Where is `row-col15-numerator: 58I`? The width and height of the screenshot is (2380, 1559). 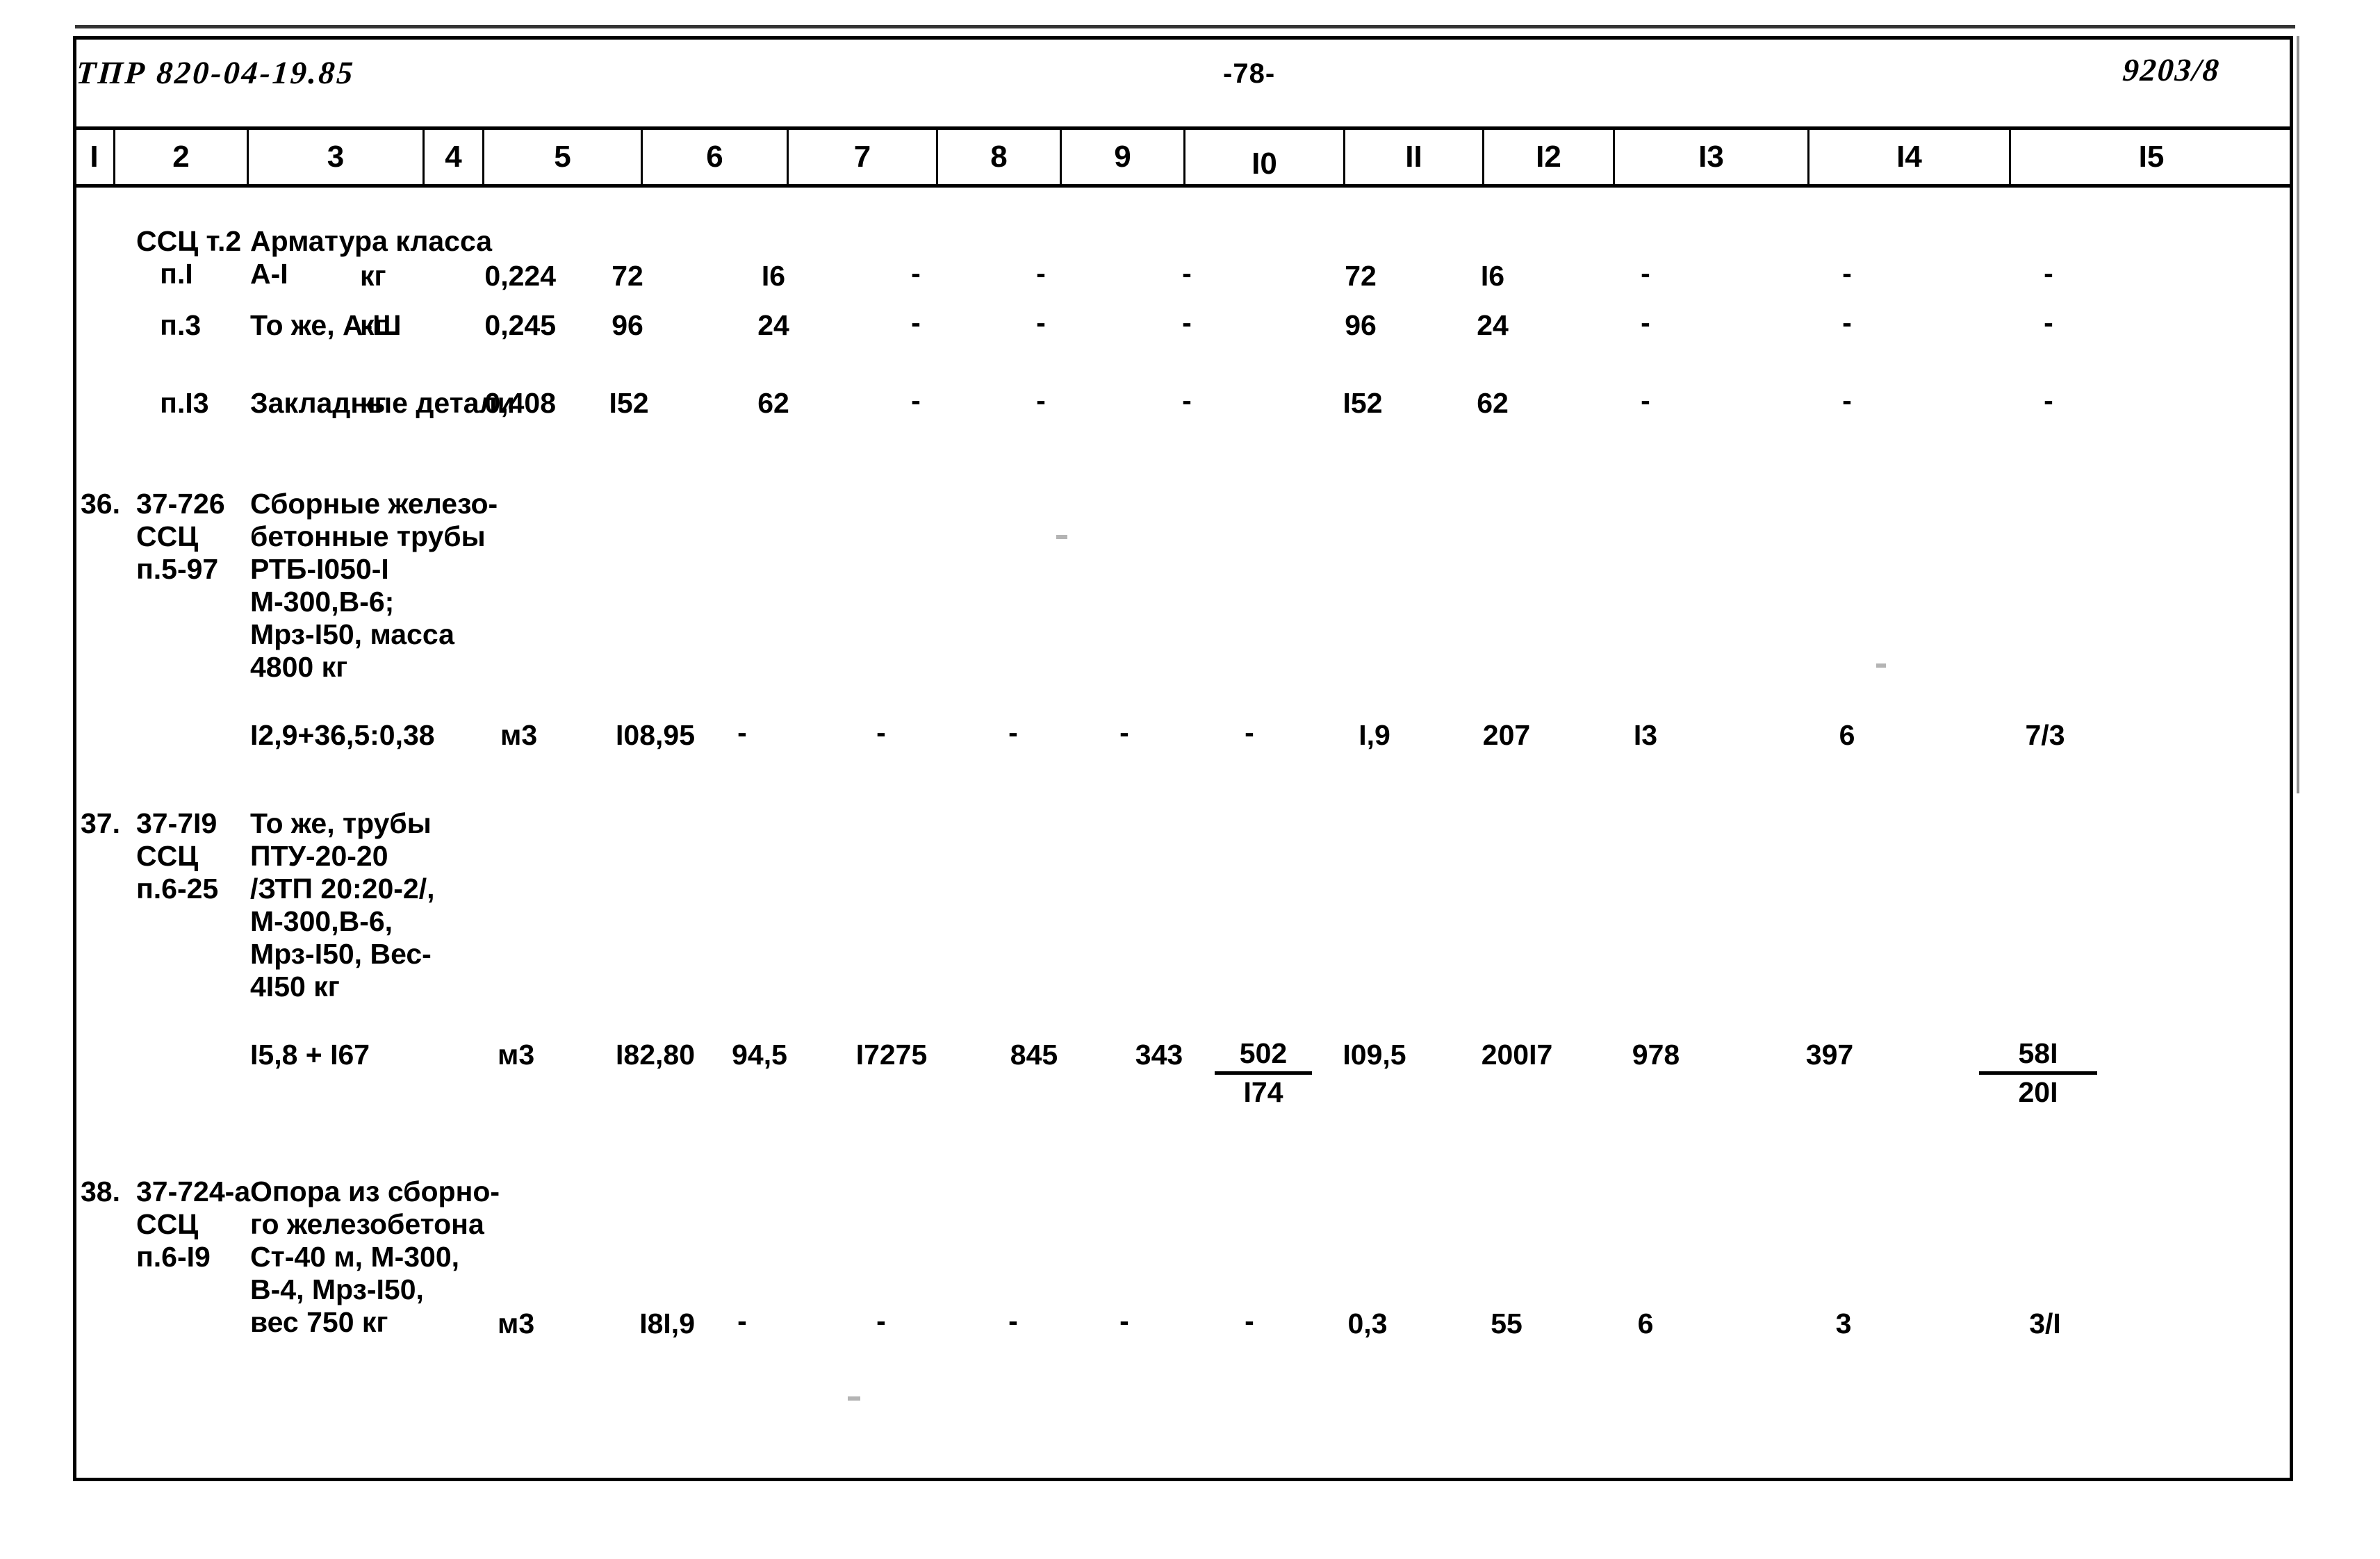 row-col15-numerator: 58I is located at coordinates (2038, 1053).